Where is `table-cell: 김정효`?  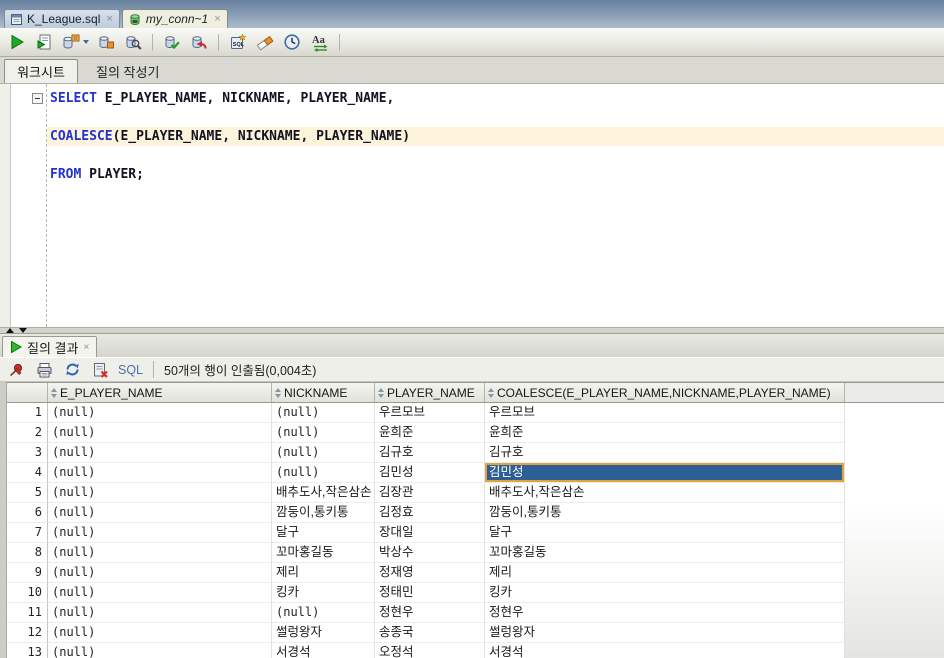
table-cell: 김정효 is located at coordinates (430, 513).